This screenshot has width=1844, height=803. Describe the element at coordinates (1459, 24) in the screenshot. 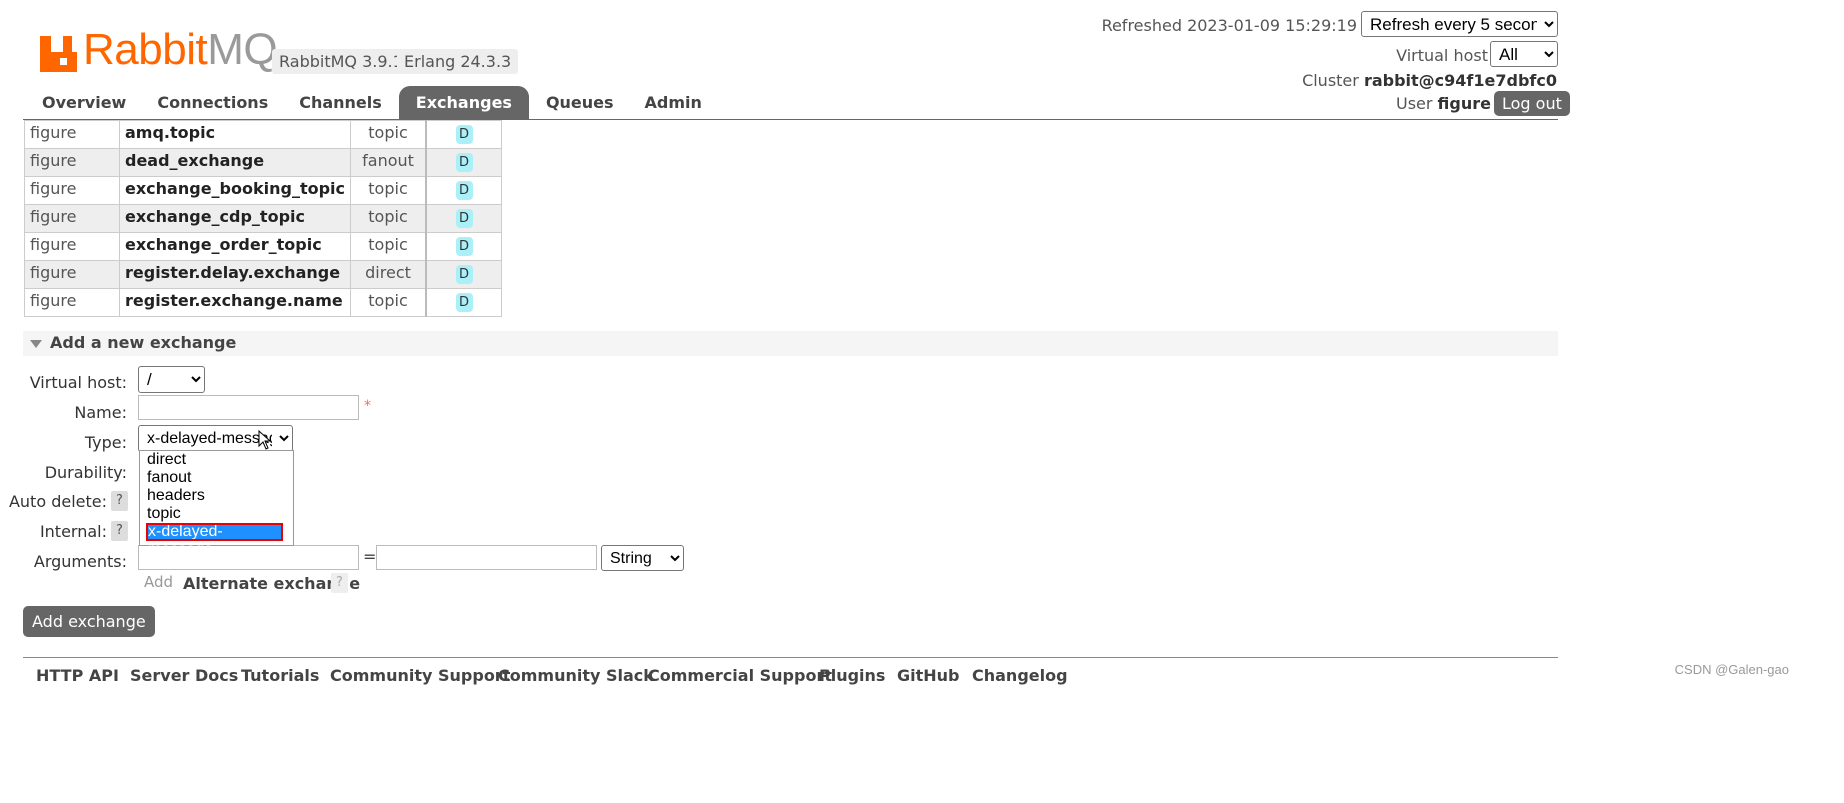

I see `refresh-interval-select: Refresh every 5 seconds` at that location.